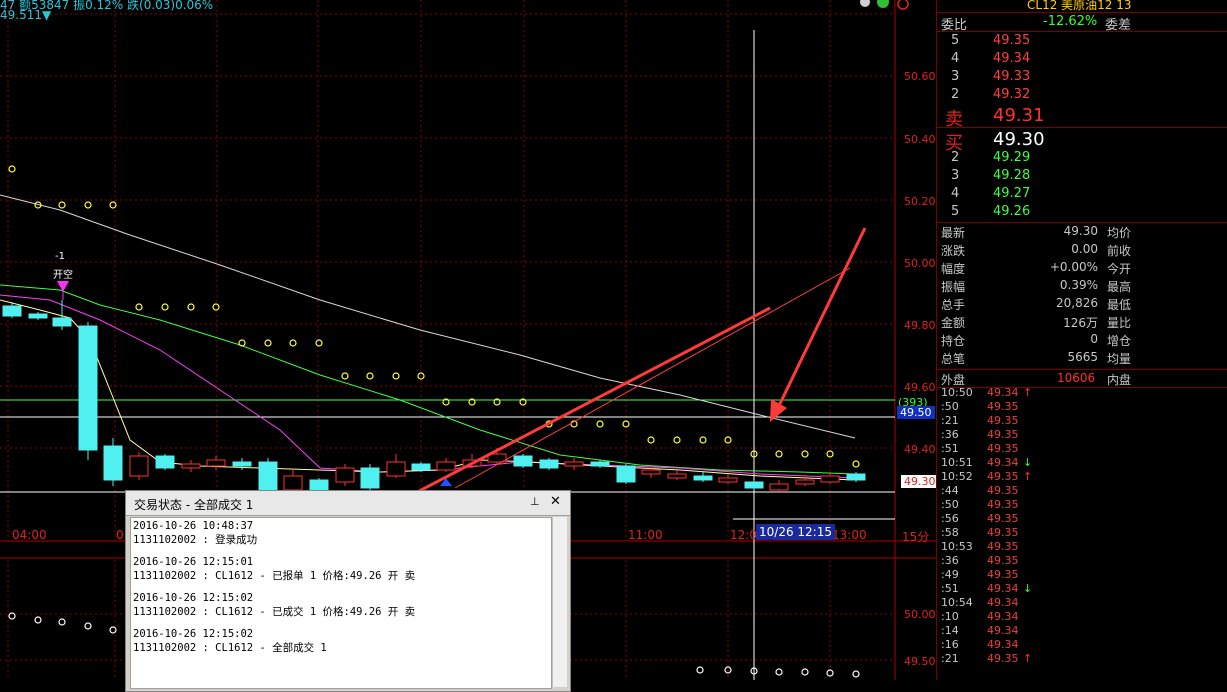 The height and width of the screenshot is (692, 1227). I want to click on tick-row: :21 49.35, so click(1037, 421).